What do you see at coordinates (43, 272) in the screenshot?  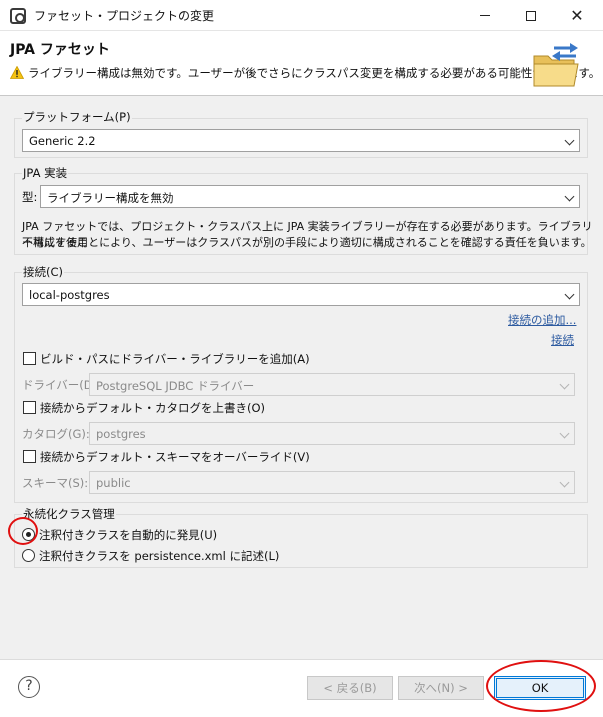 I see `connection-label: 接続(C)` at bounding box center [43, 272].